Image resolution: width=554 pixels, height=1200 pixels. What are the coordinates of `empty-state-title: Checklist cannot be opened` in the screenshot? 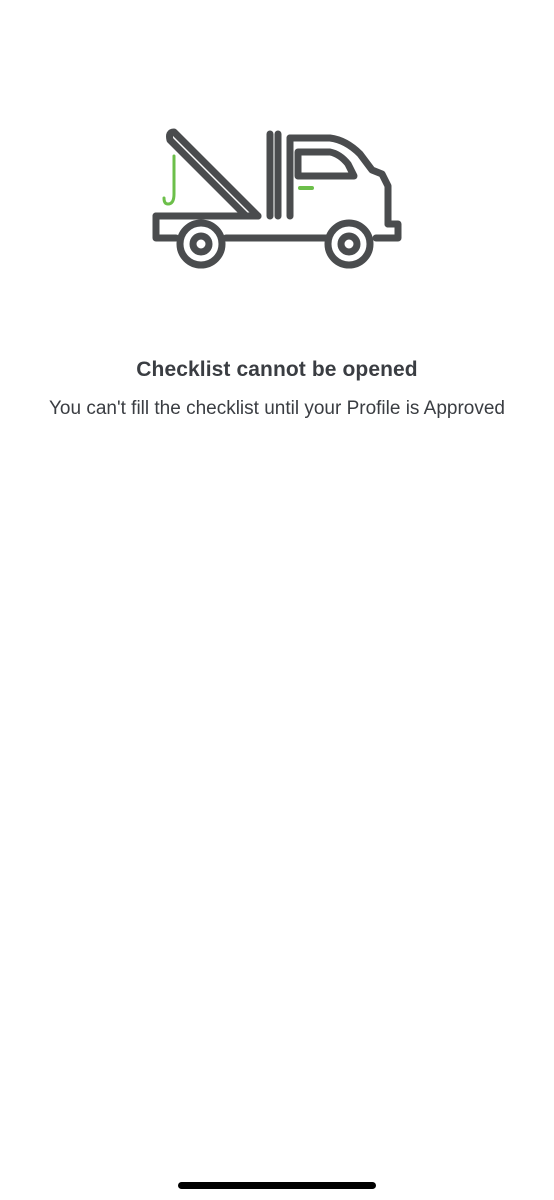 It's located at (277, 369).